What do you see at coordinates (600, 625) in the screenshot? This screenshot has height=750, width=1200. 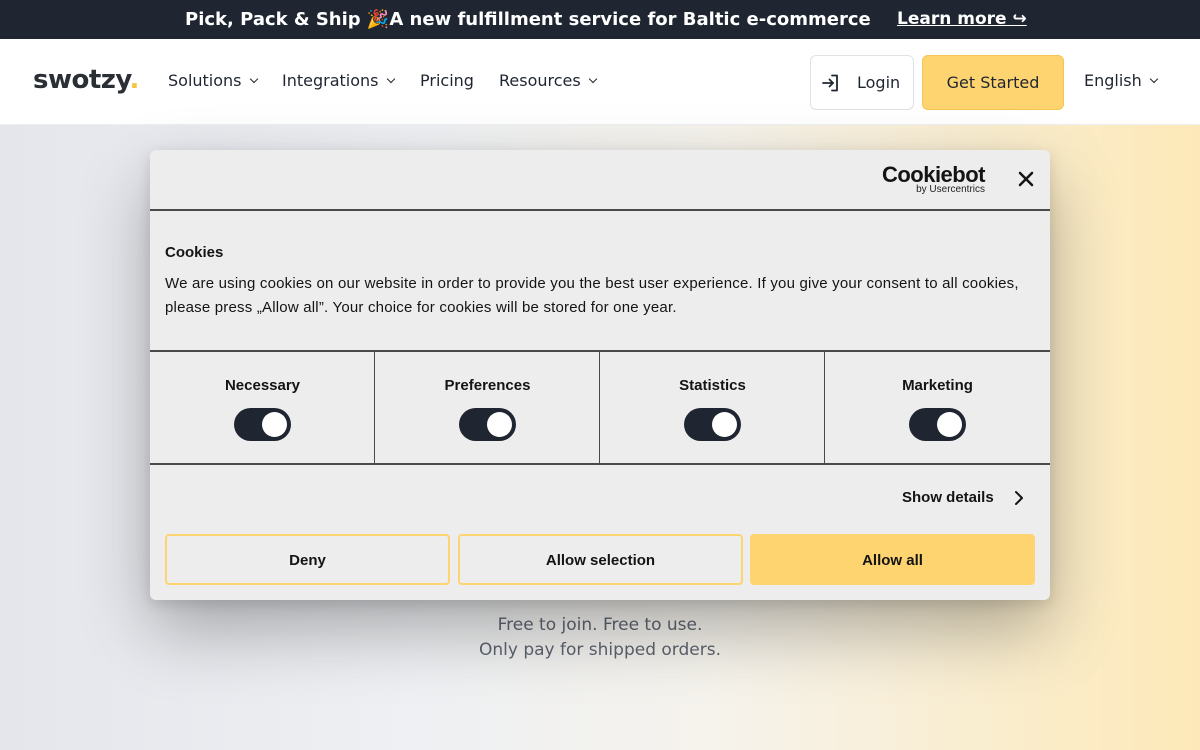 I see `hero-subtitle-line-1: Free to join. Free to use.` at bounding box center [600, 625].